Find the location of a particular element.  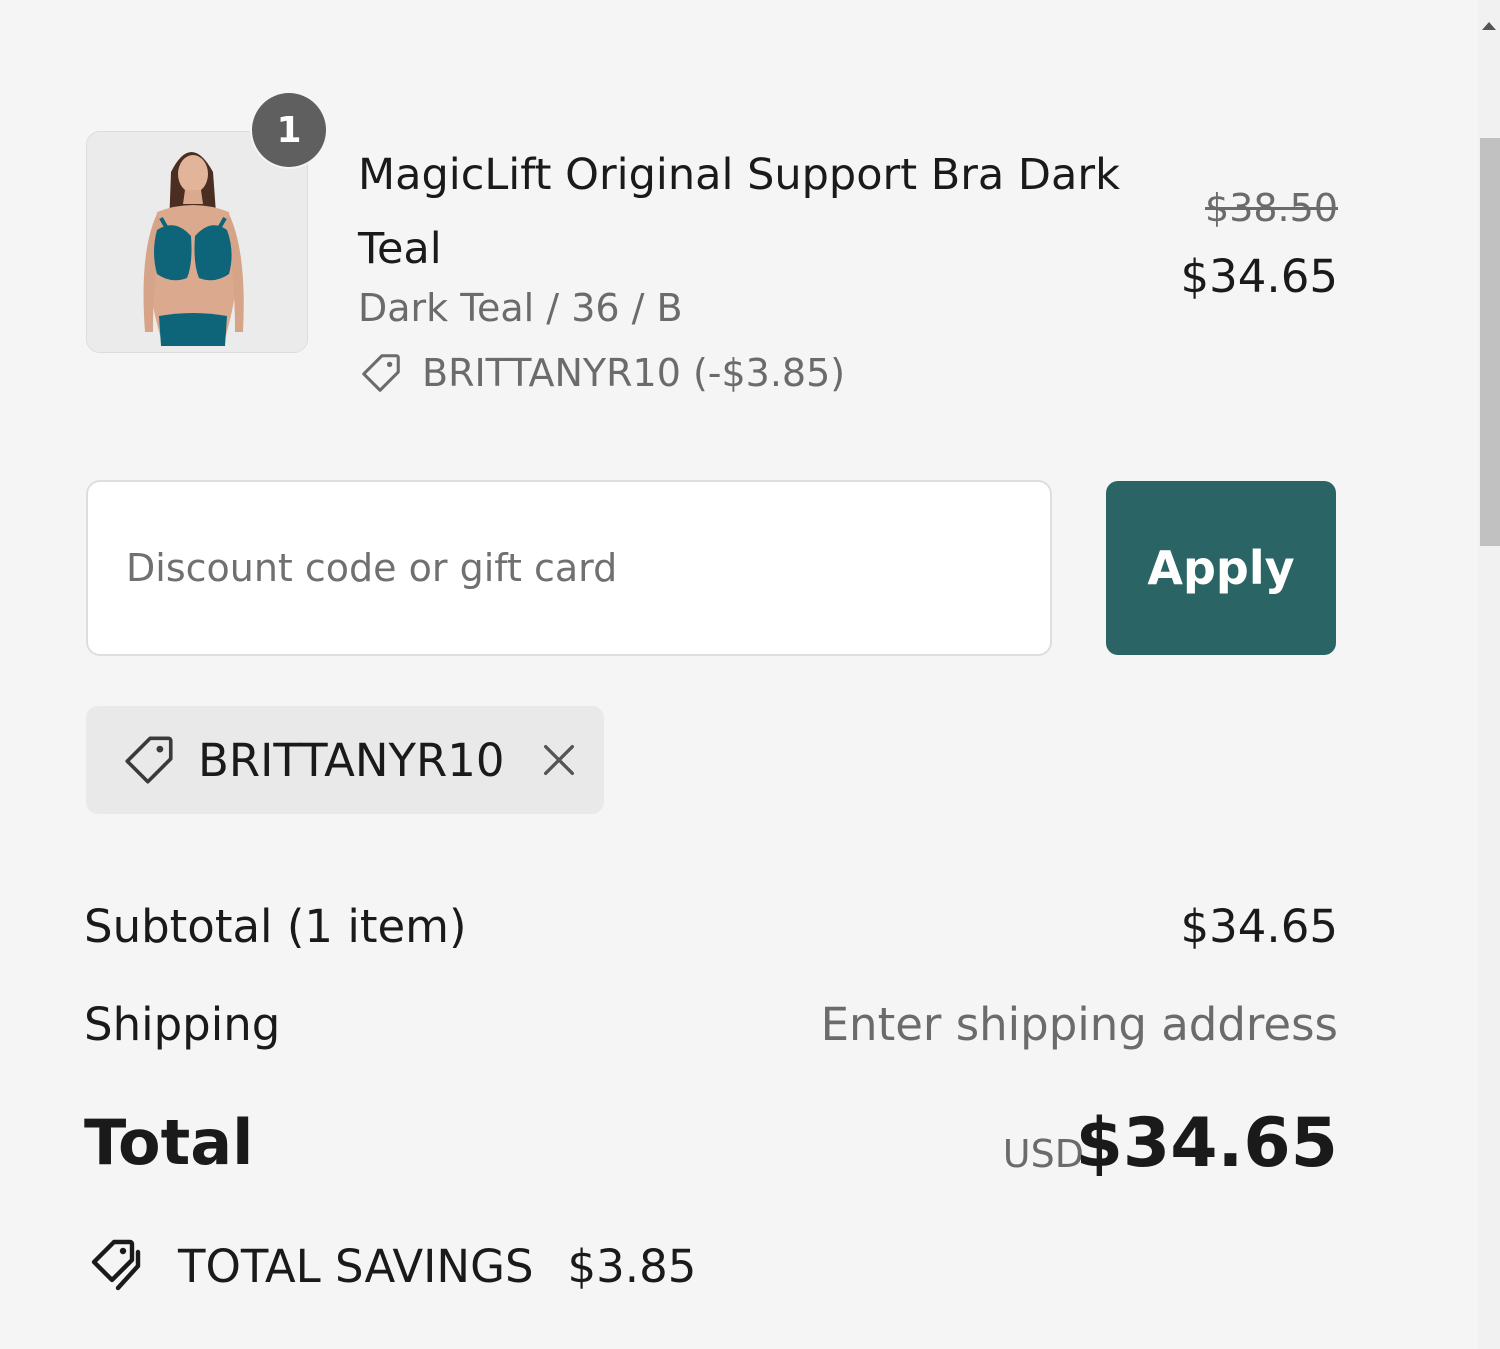

line-item-price: $34.65 is located at coordinates (1259, 276).